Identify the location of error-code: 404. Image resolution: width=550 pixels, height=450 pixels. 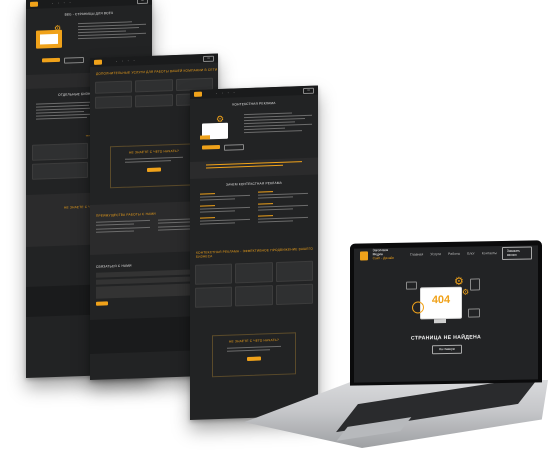
(441, 300).